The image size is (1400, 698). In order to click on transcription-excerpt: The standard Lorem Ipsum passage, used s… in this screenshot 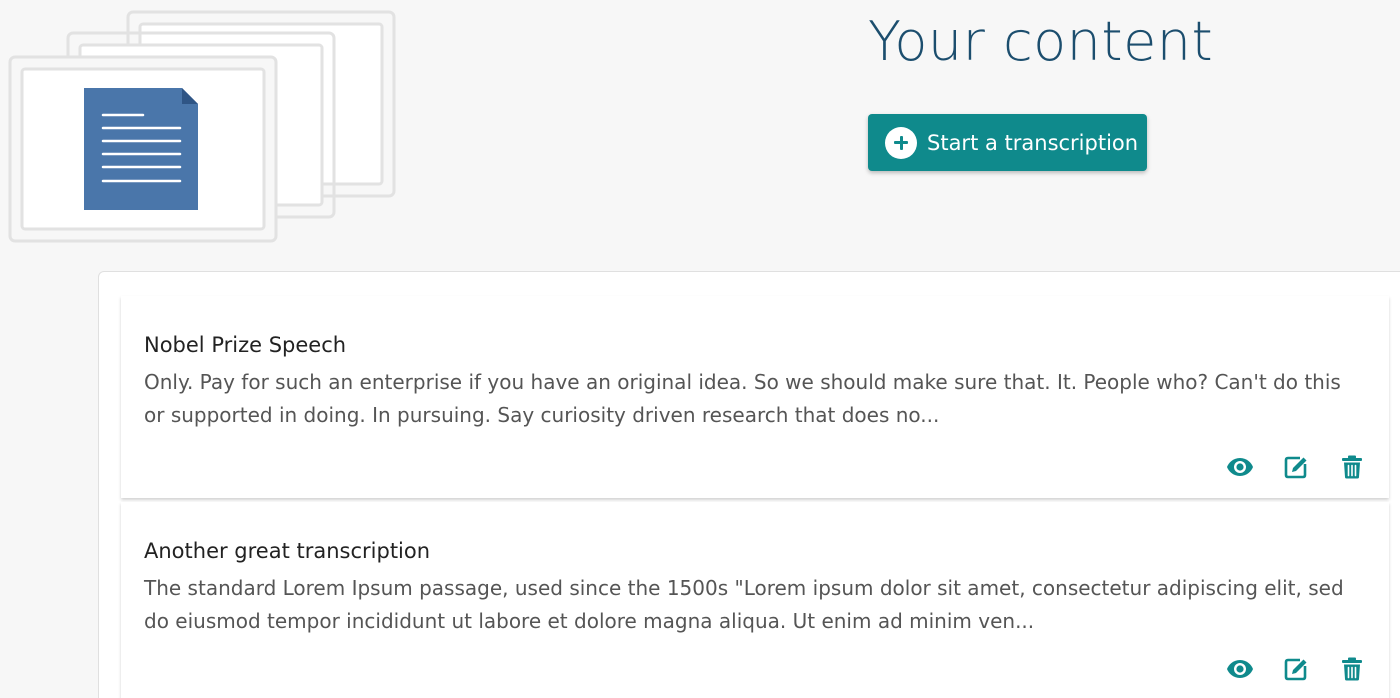, I will do `click(744, 604)`.